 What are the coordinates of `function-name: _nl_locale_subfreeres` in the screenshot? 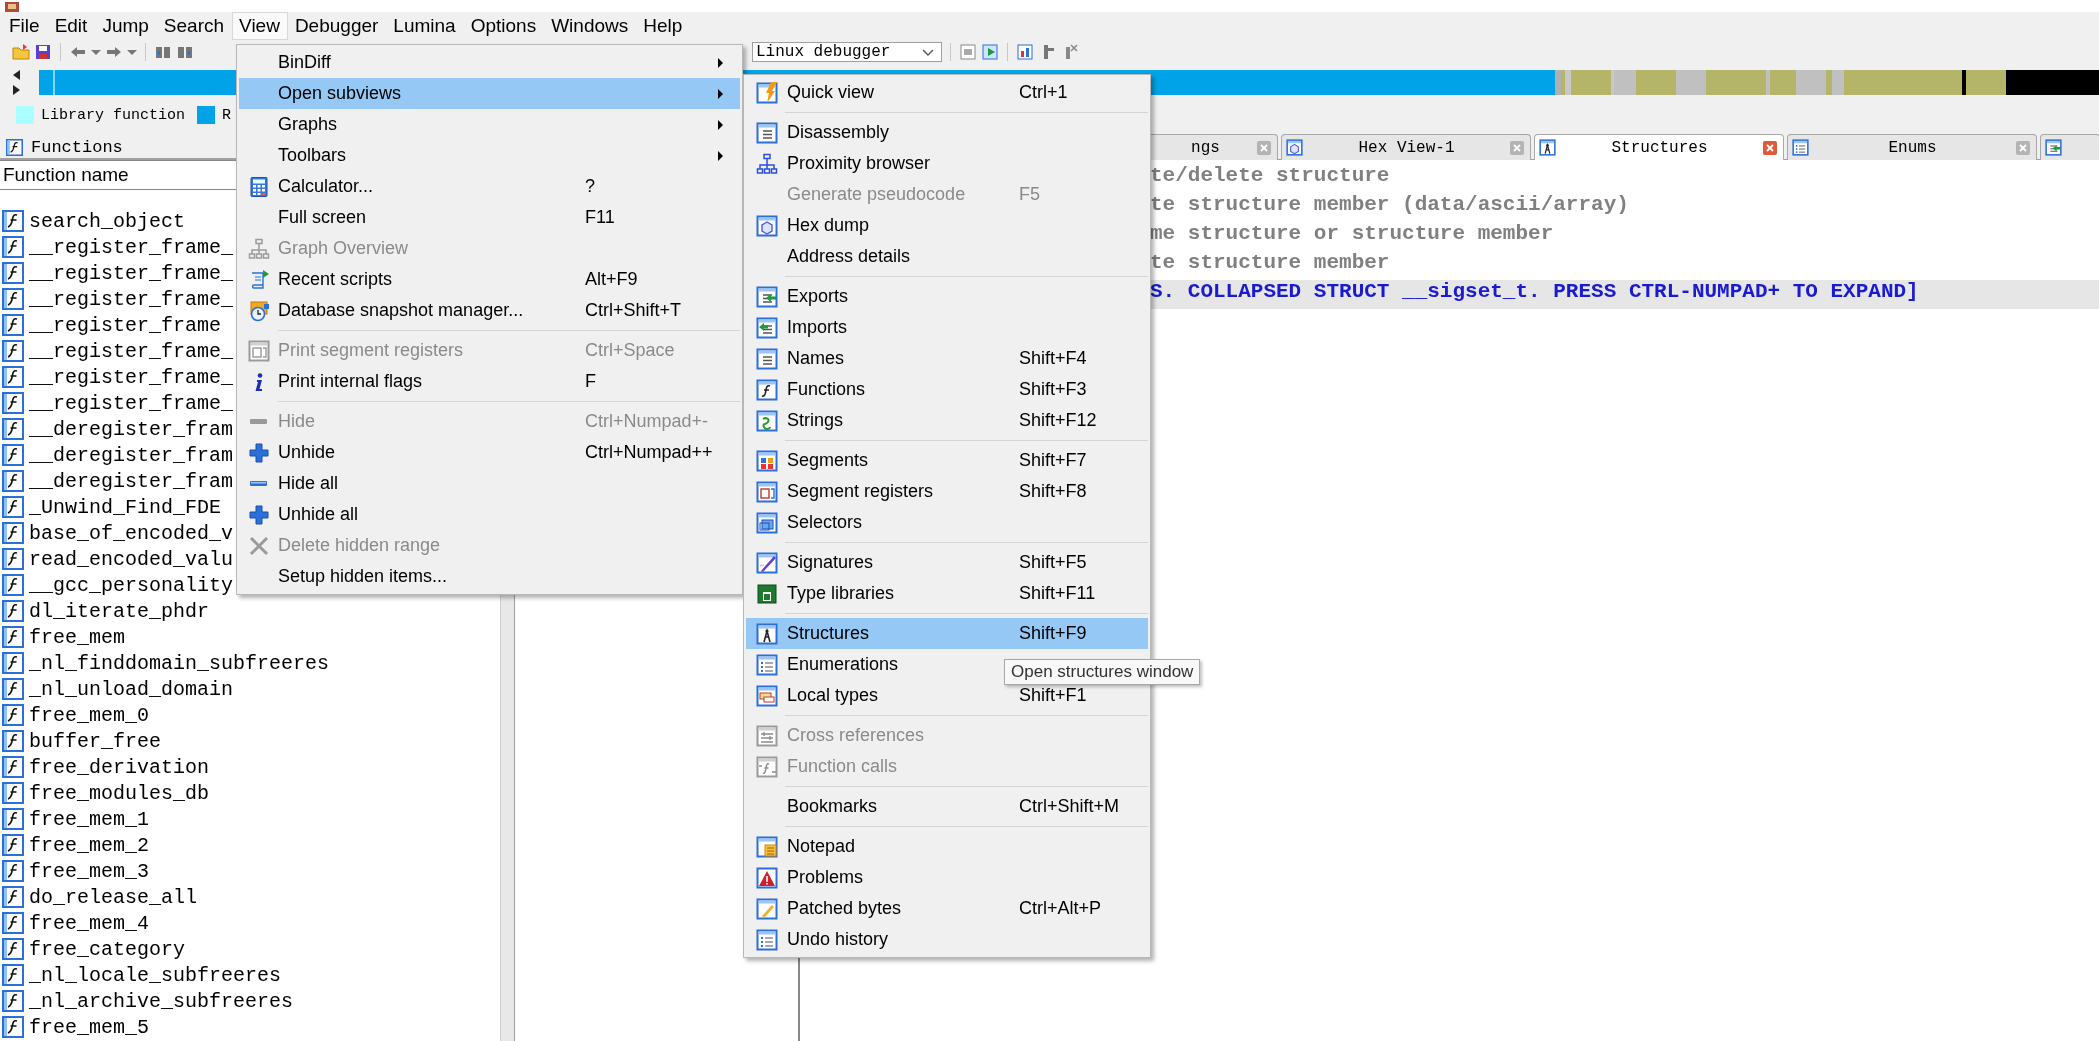 It's located at (155, 975).